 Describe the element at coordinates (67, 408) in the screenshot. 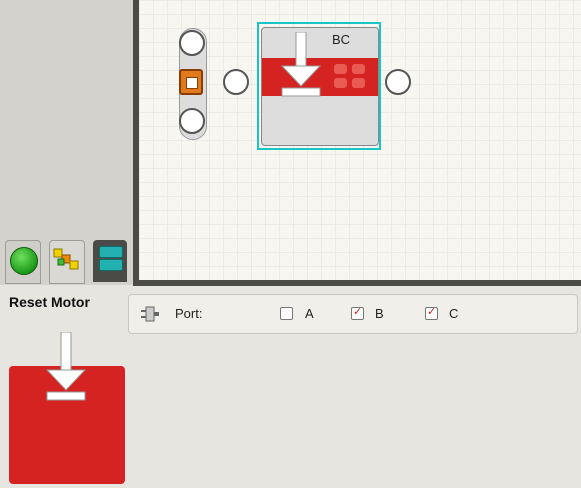

I see `block-preview` at that location.